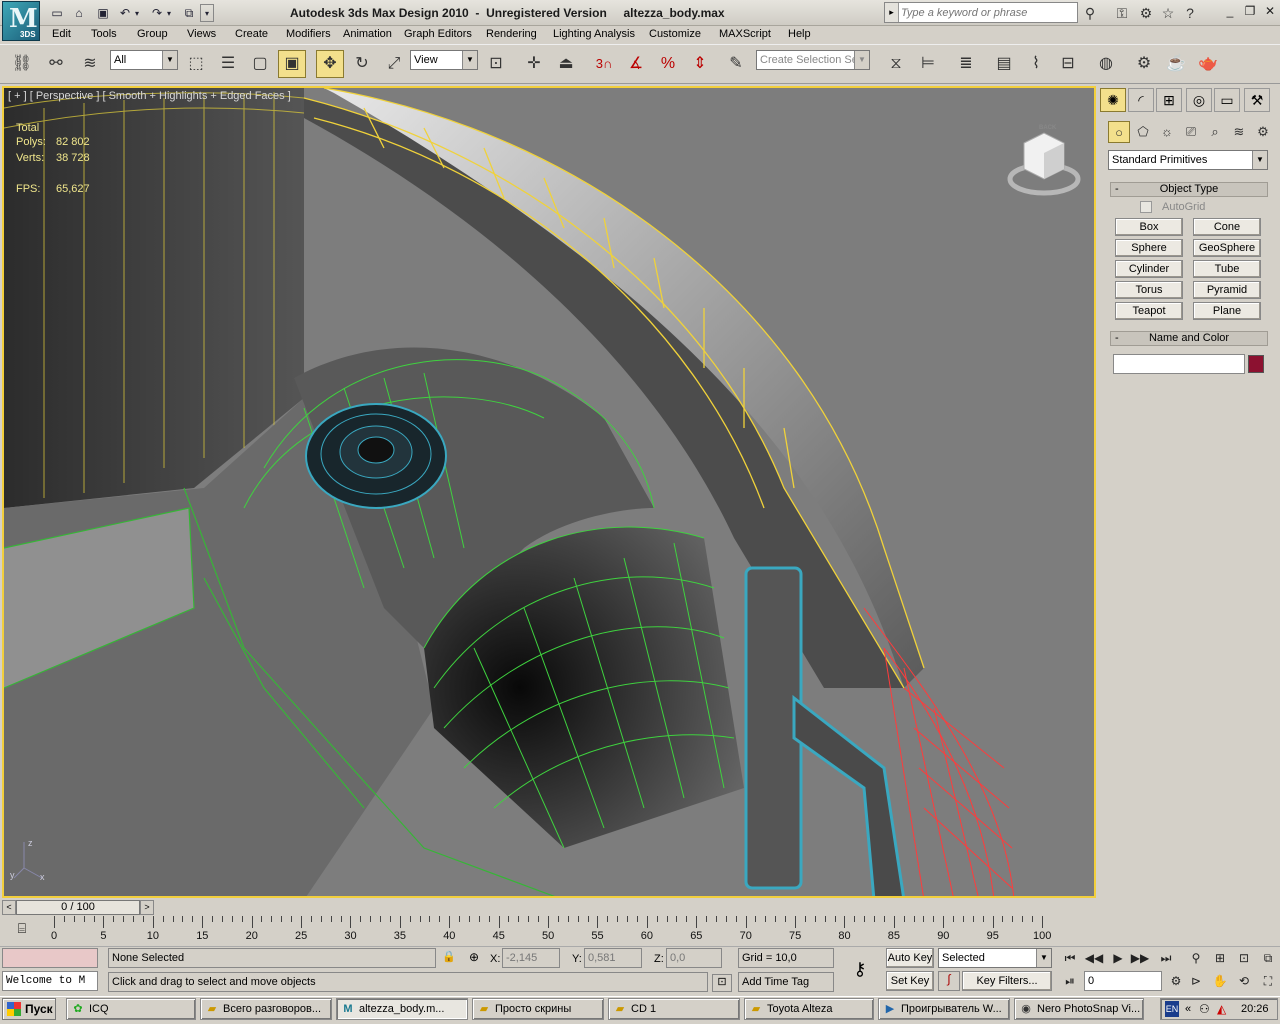 The image size is (1280, 1024). What do you see at coordinates (1179, 364) in the screenshot?
I see `object-name-input` at bounding box center [1179, 364].